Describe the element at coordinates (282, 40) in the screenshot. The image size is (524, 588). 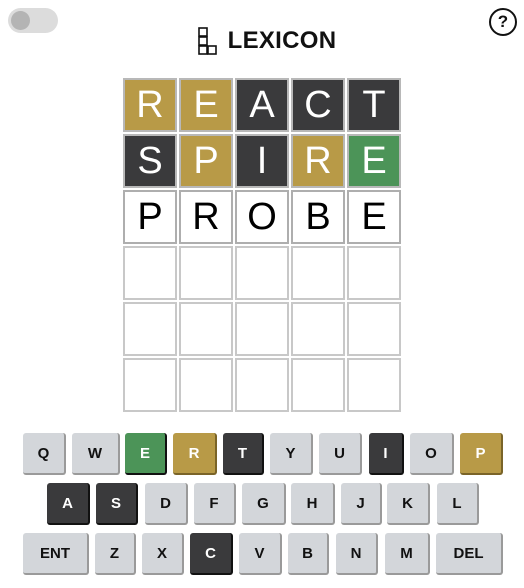
I see `page-title: LEXICON` at that location.